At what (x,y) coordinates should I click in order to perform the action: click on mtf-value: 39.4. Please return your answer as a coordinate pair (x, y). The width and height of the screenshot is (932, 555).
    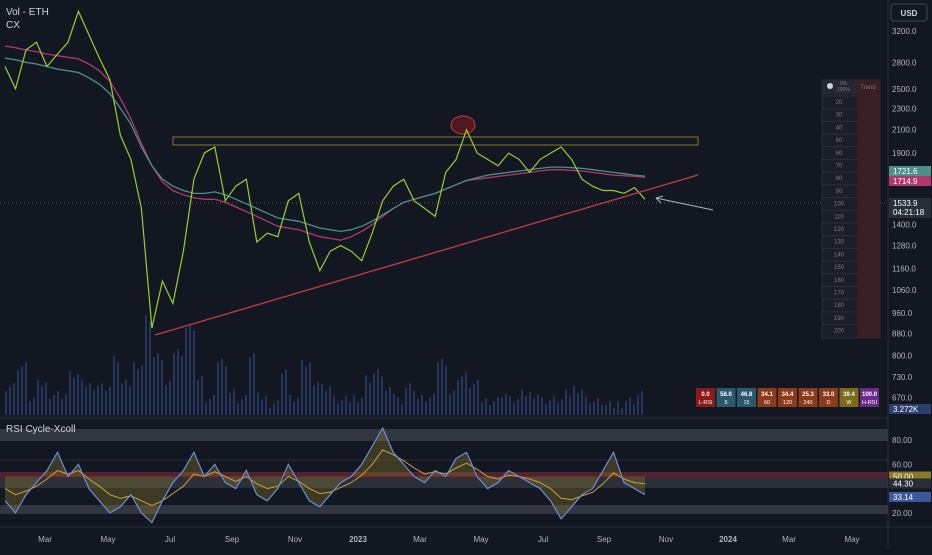
    Looking at the image, I should click on (849, 395).